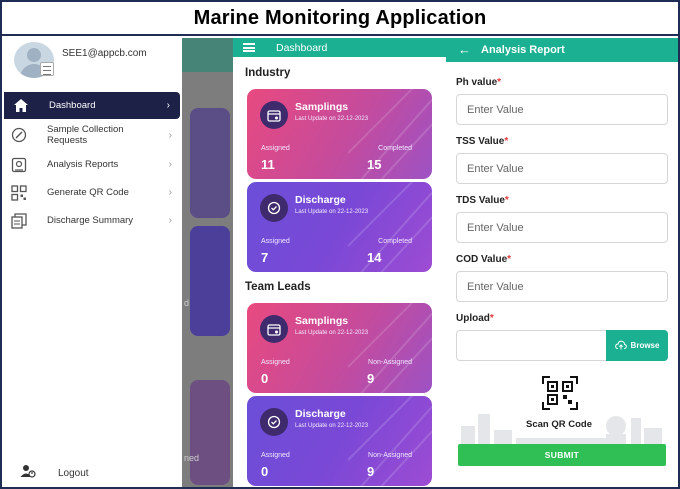  What do you see at coordinates (28, 473) in the screenshot?
I see `logout-icon` at bounding box center [28, 473].